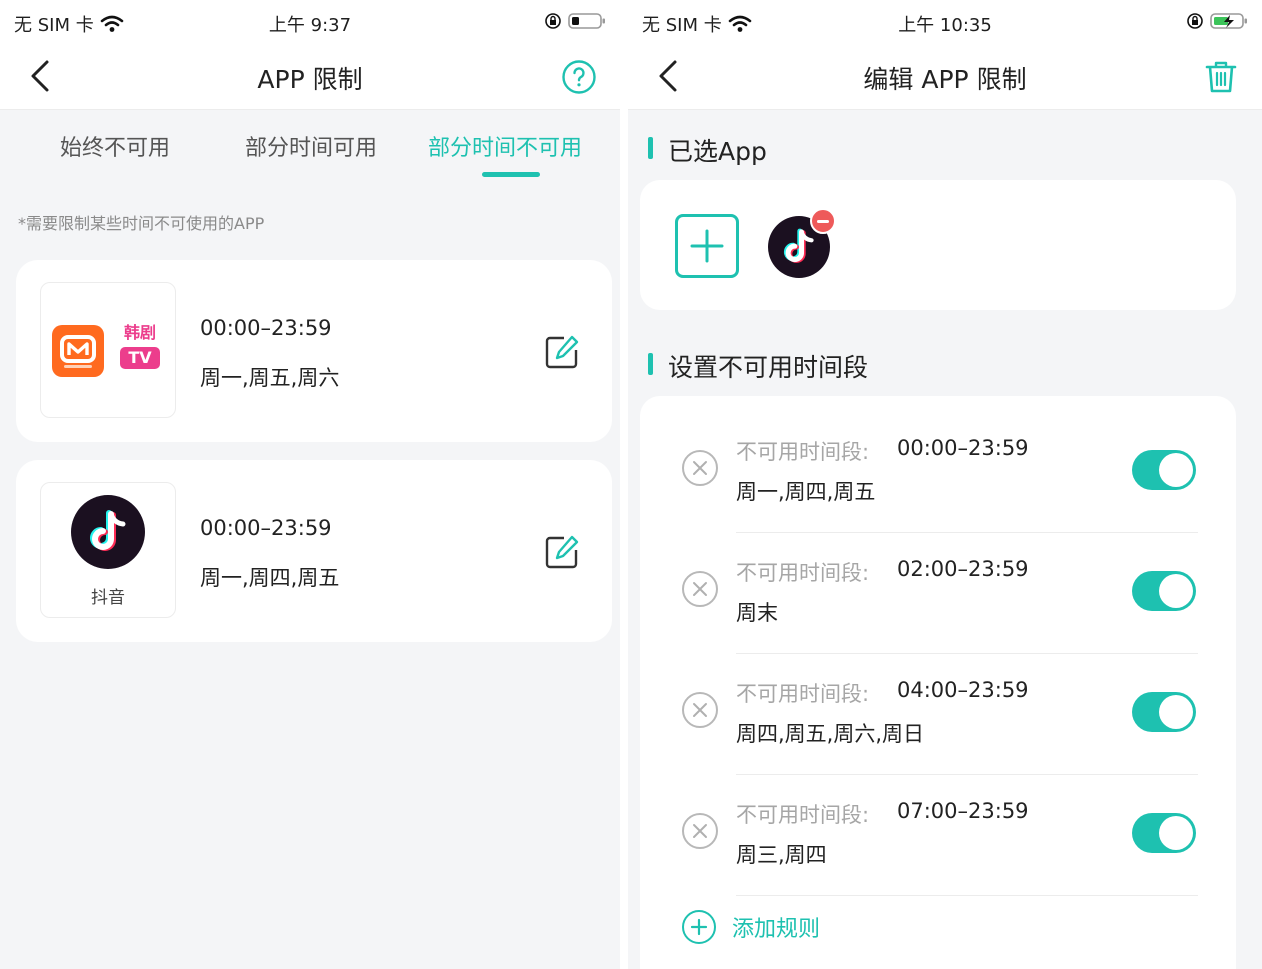 The height and width of the screenshot is (969, 1262). I want to click on status-bar: 无 SIM 卡 上午 10:35, so click(945, 22).